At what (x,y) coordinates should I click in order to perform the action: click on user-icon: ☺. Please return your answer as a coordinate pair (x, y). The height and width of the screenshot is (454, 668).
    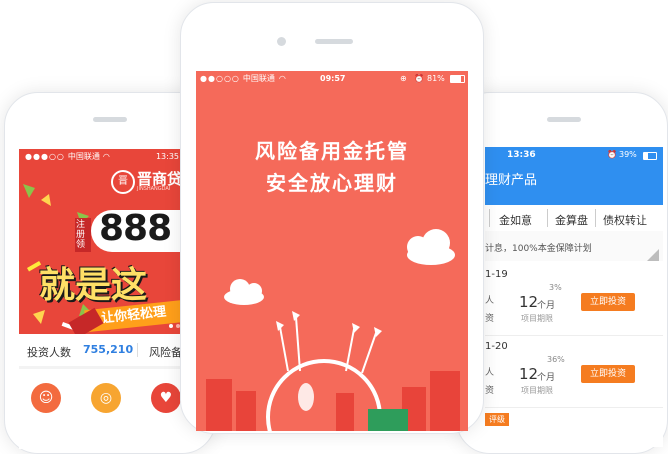
    Looking at the image, I should click on (46, 398).